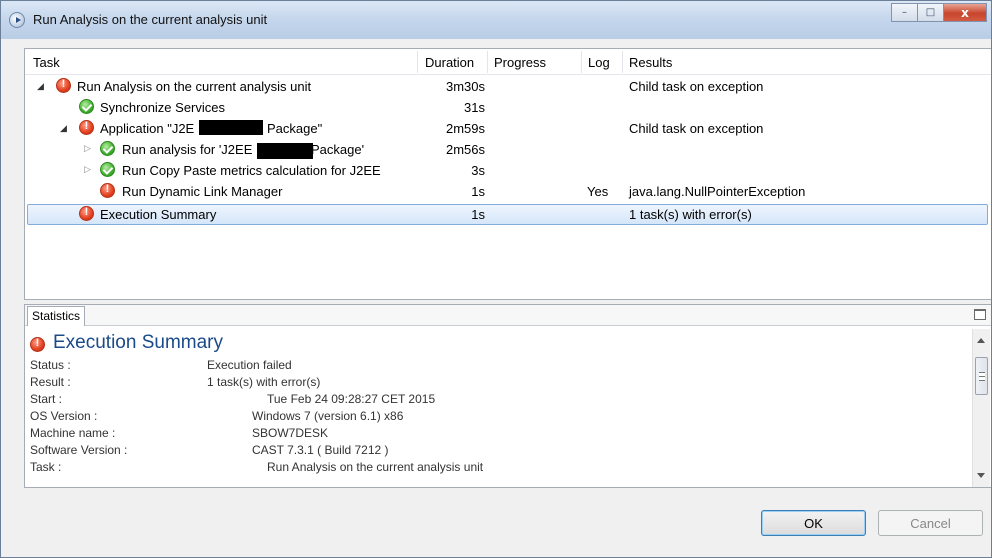  I want to click on task-duration: 2m56s, so click(465, 149).